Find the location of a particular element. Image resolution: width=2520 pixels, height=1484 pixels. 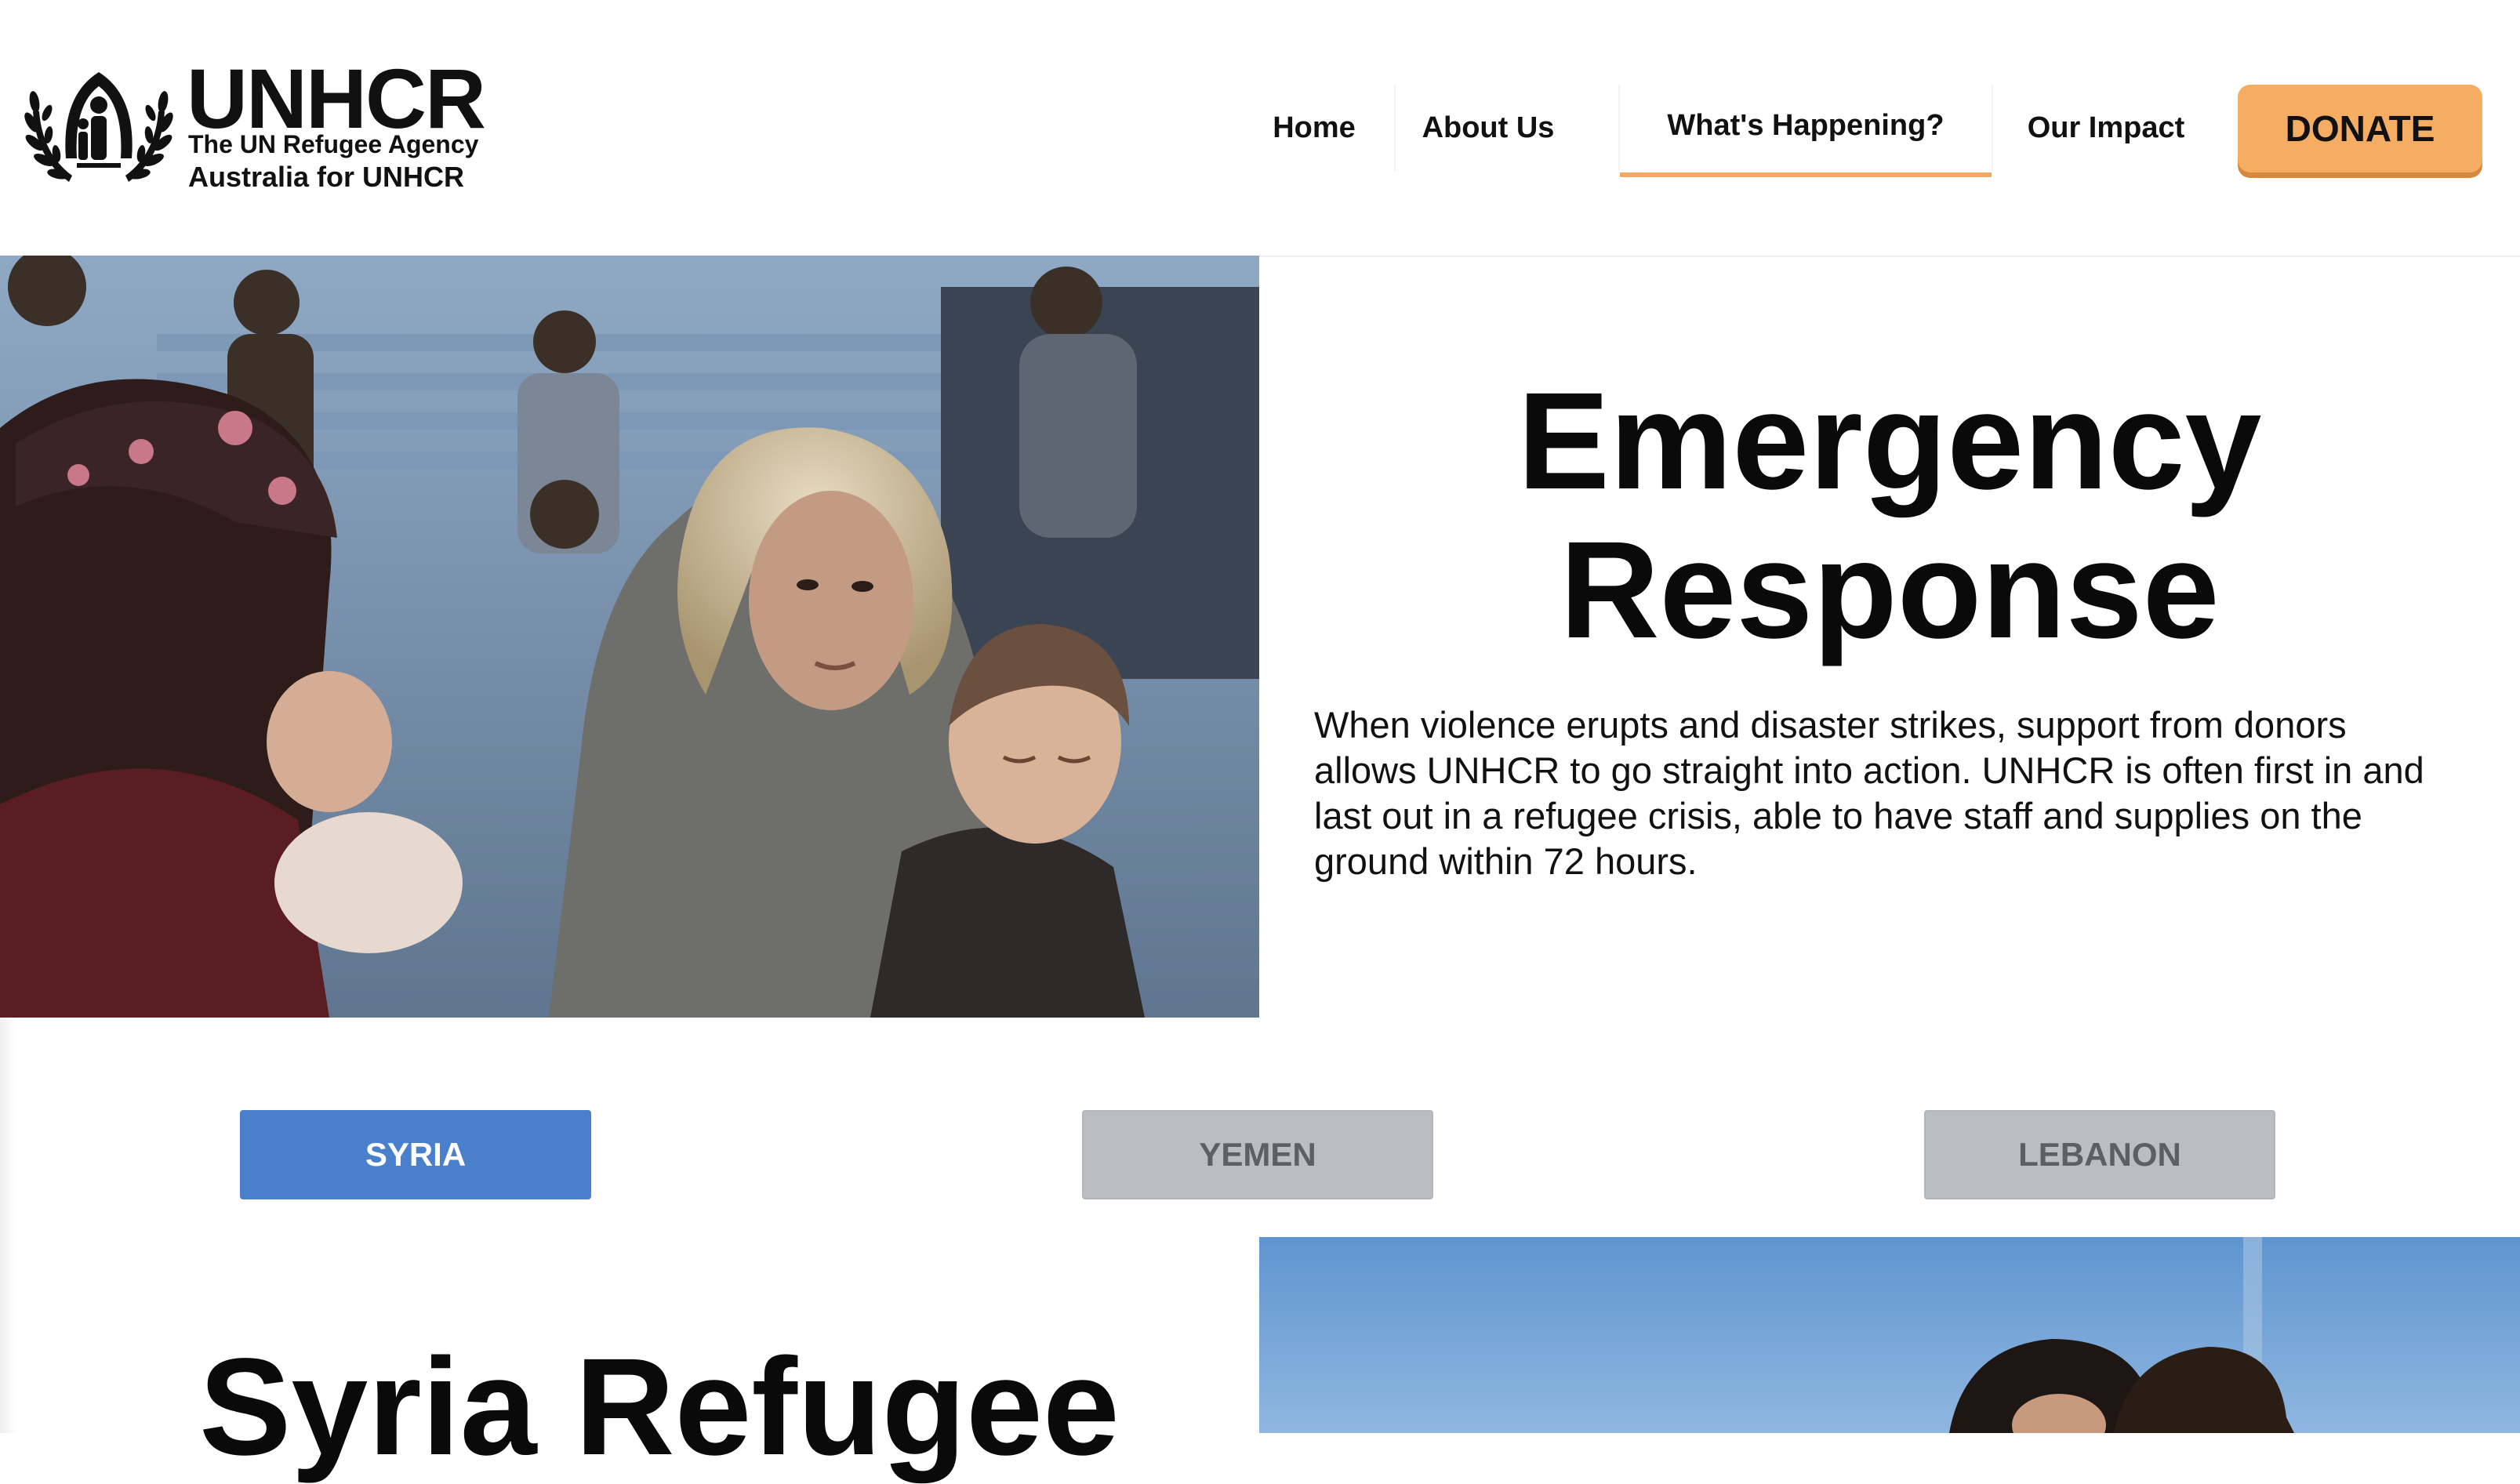

section-title: Syria Refugee is located at coordinates (659, 1407).